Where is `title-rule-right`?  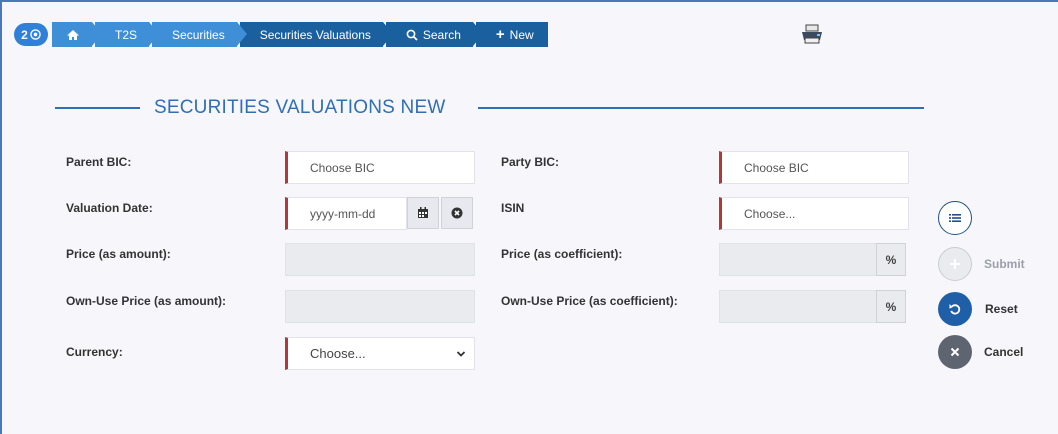
title-rule-right is located at coordinates (701, 108).